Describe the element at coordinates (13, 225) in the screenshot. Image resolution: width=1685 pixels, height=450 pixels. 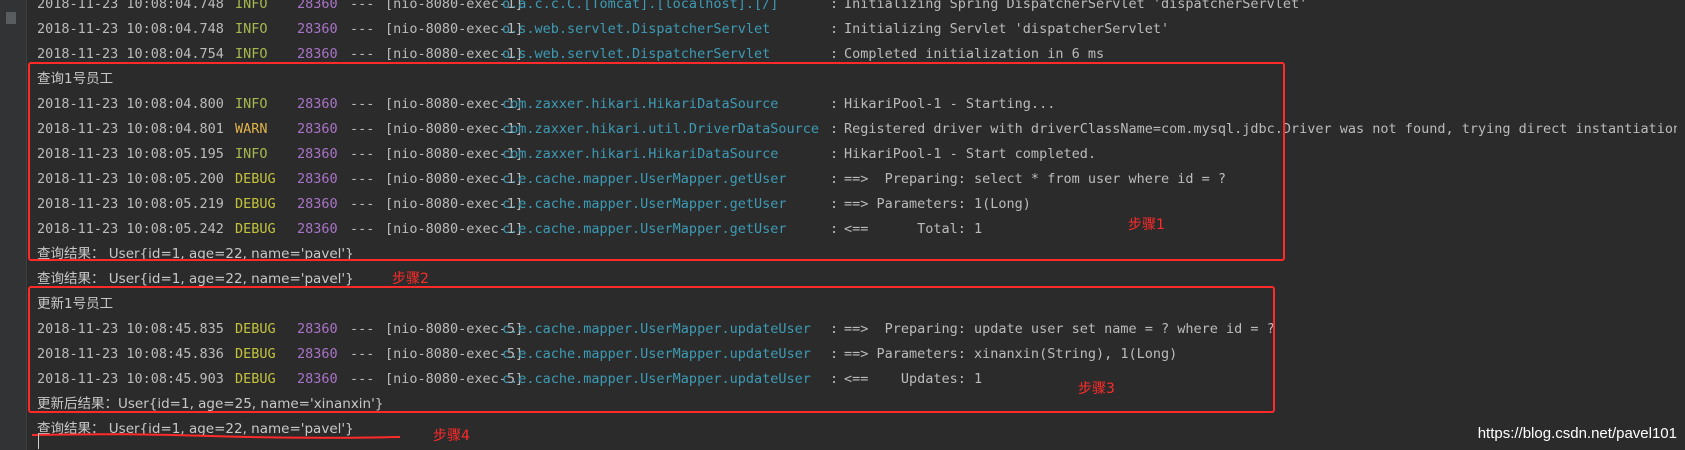
I see `console-gutter` at that location.